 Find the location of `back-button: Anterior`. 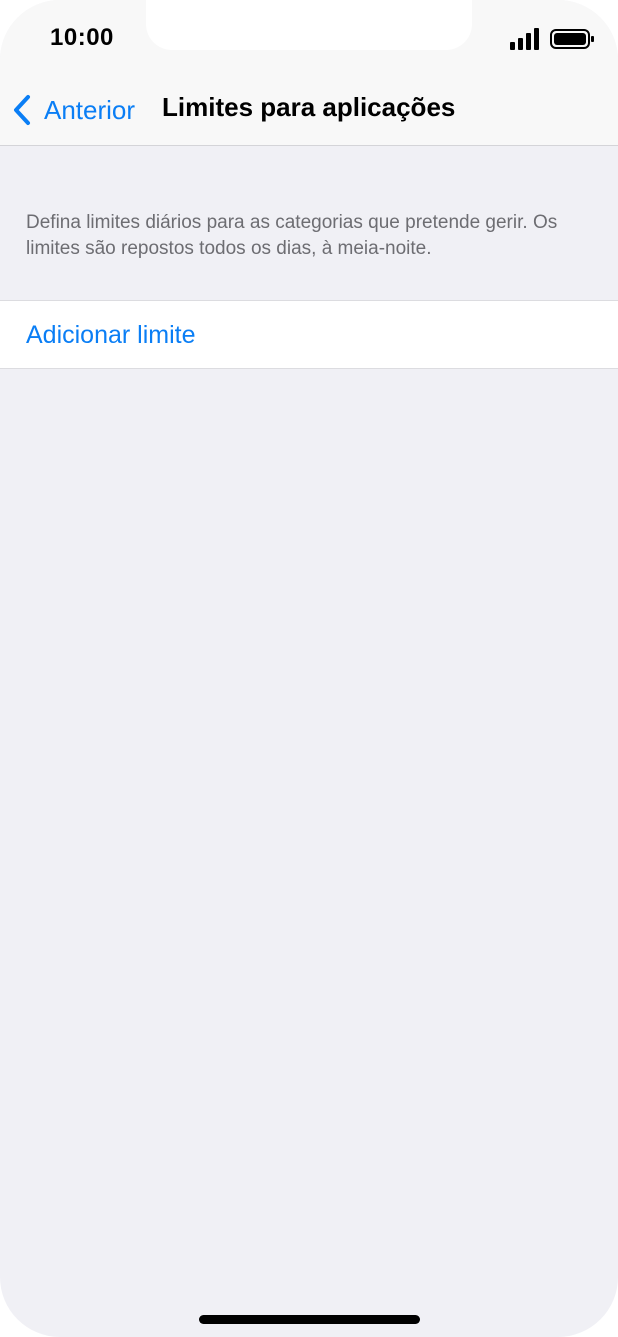

back-button: Anterior is located at coordinates (73, 110).